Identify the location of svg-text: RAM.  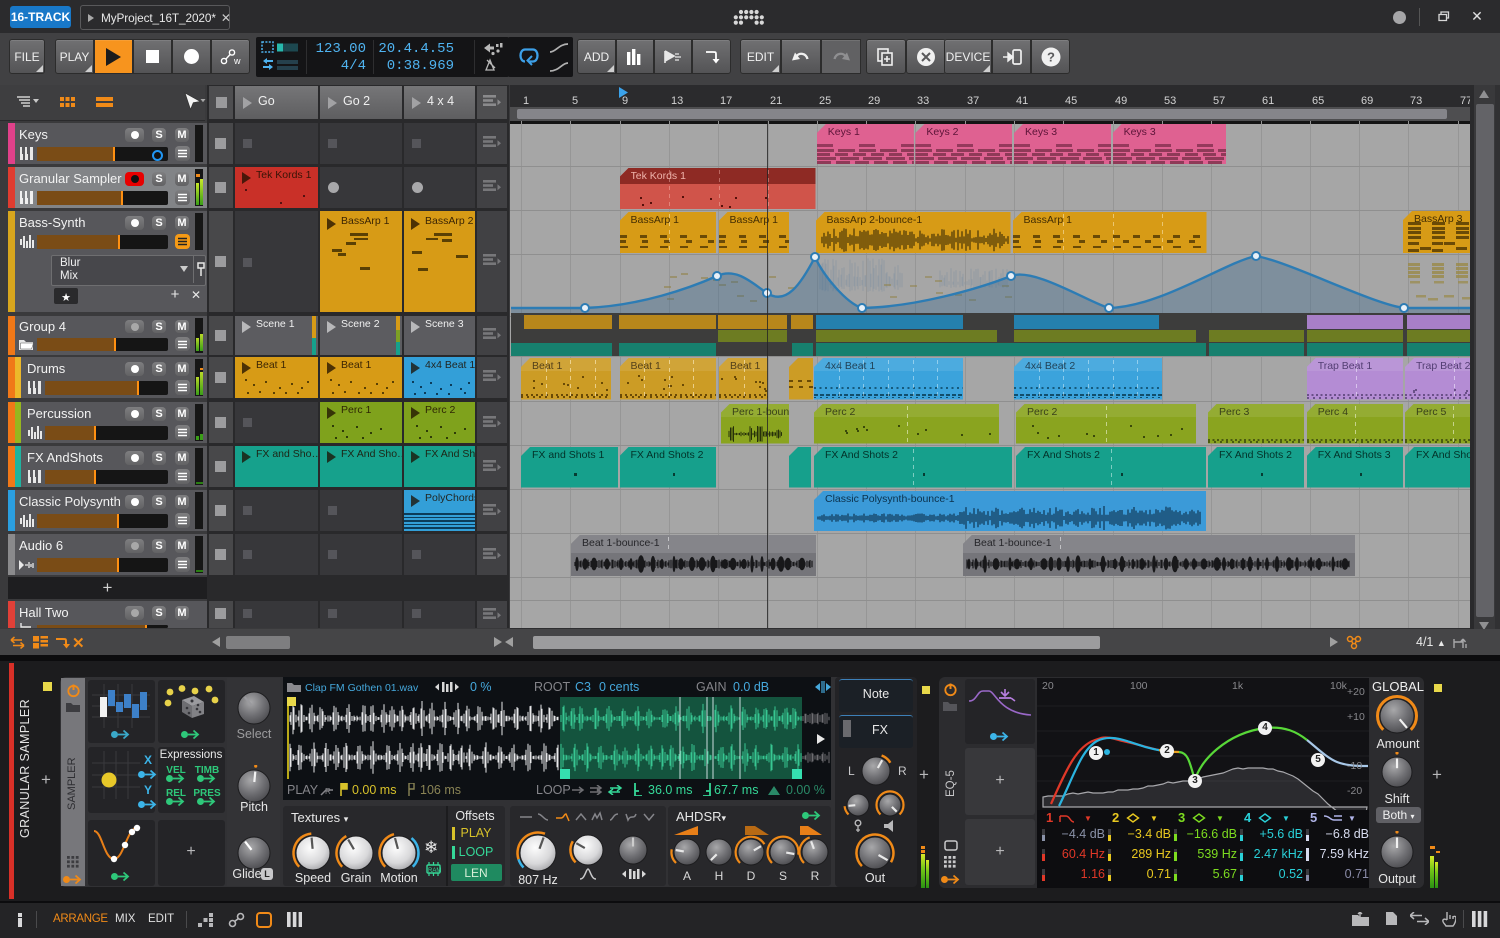
(434, 871).